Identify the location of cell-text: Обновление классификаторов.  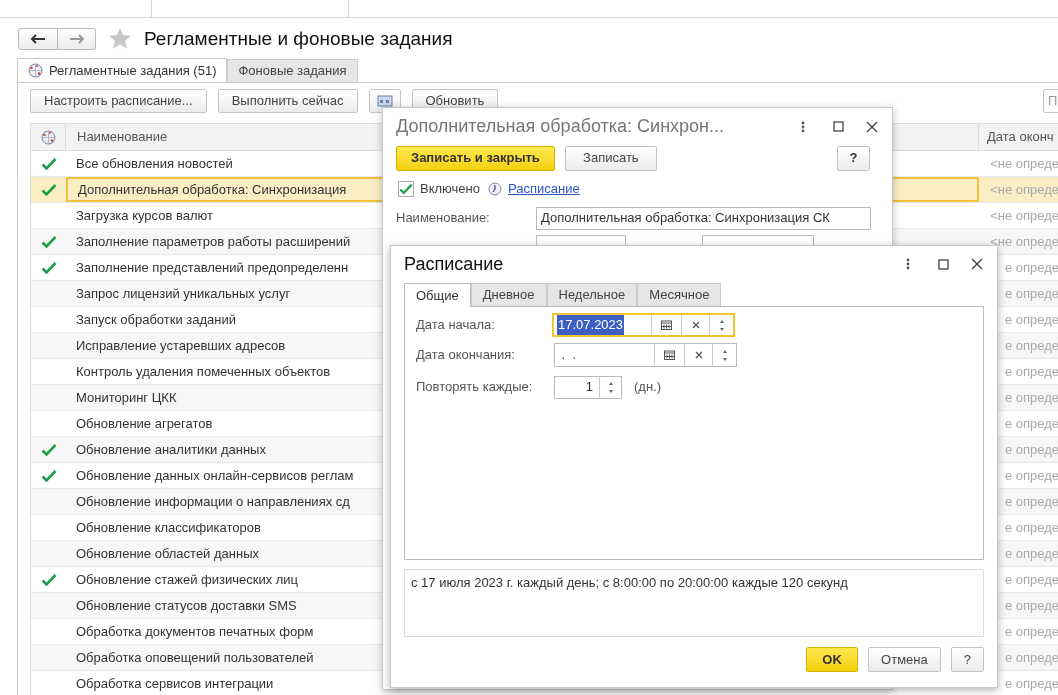
(168, 527).